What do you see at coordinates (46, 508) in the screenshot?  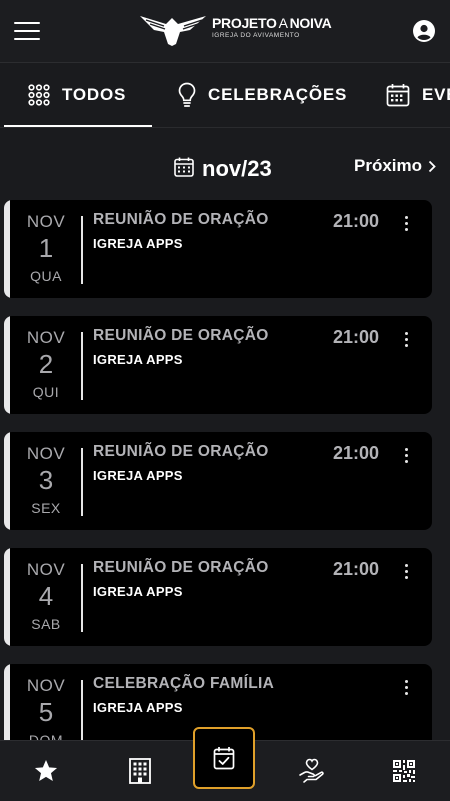 I see `event-weekday: SEX` at bounding box center [46, 508].